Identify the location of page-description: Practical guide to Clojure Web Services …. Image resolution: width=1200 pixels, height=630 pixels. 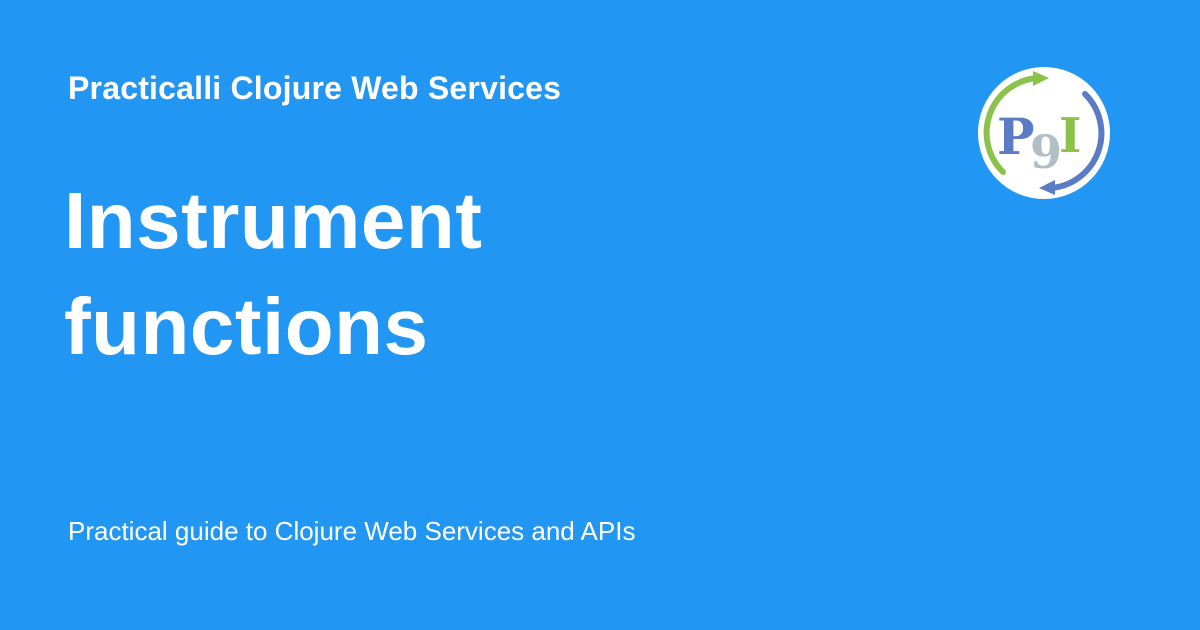
(352, 531).